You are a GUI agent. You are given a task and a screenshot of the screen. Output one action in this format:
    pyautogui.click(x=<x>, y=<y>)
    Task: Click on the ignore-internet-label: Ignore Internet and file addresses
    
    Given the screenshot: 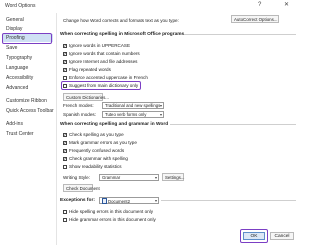 What is the action you would take?
    pyautogui.click(x=103, y=61)
    